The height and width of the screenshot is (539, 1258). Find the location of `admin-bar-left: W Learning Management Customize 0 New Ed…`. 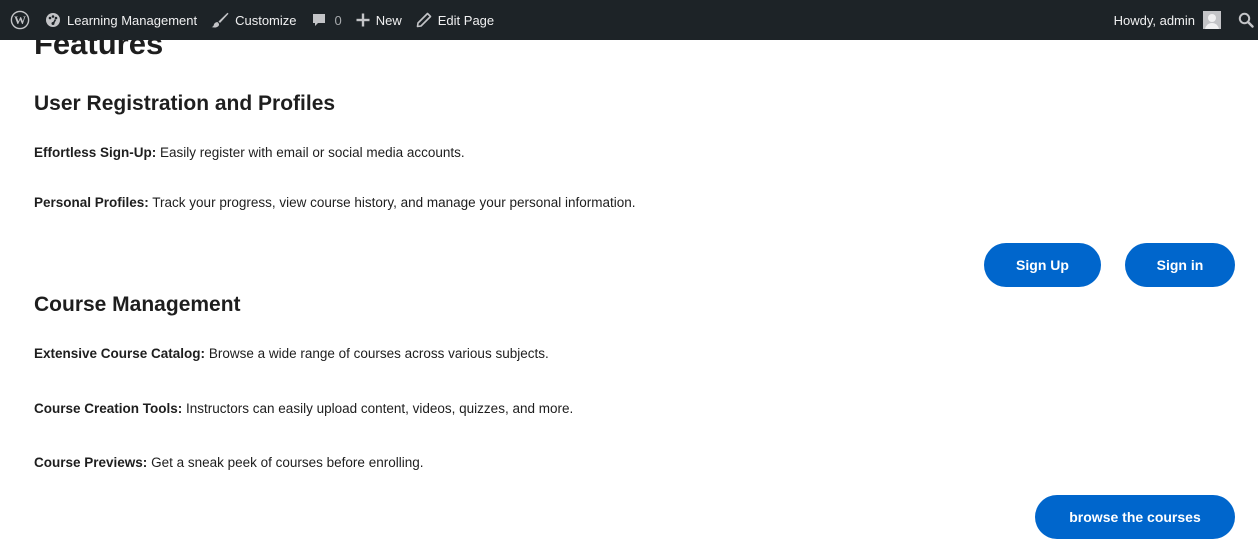

admin-bar-left: W Learning Management Customize 0 New Ed… is located at coordinates (250, 20).